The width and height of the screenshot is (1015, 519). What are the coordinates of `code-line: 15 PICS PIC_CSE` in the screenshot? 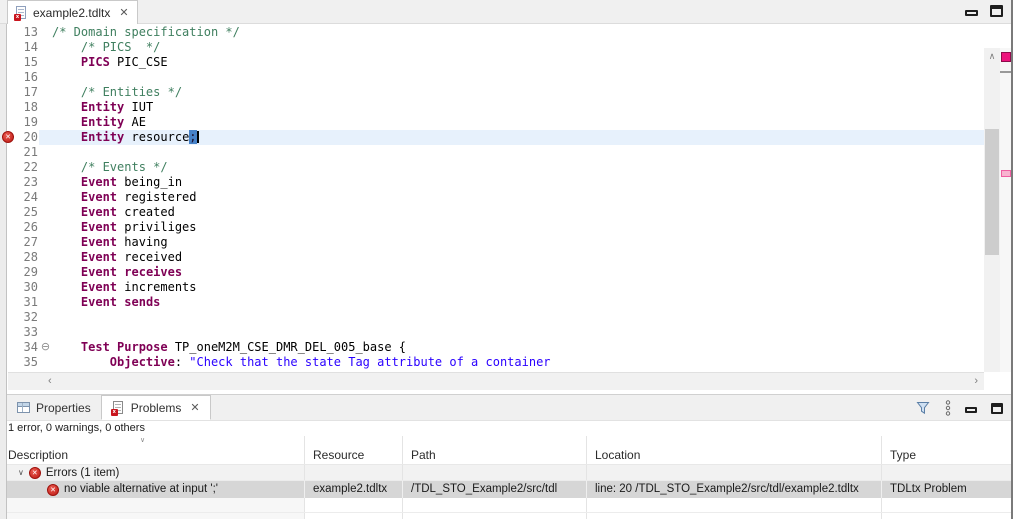 It's located at (492, 62).